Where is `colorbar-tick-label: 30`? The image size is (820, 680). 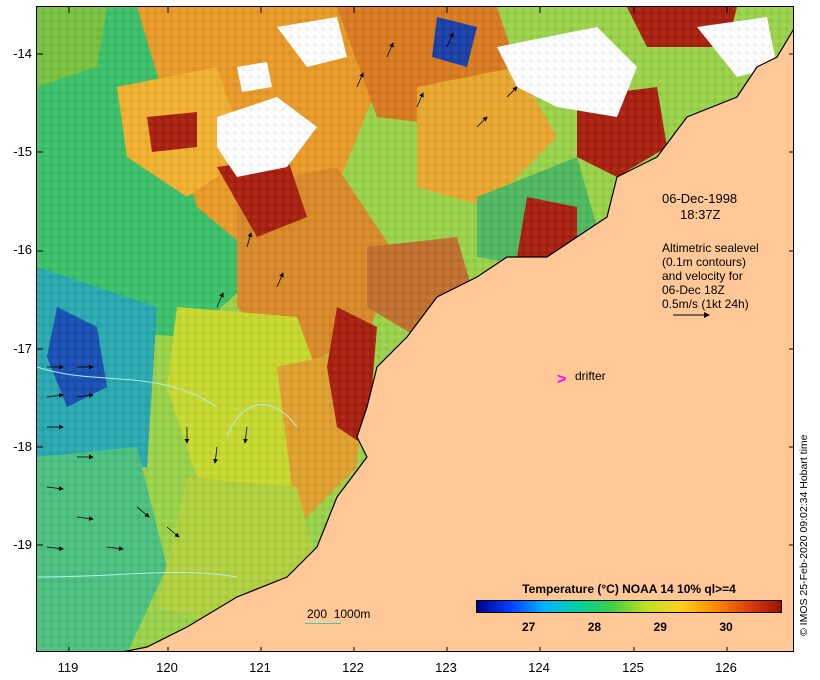
colorbar-tick-label: 30 is located at coordinates (726, 627).